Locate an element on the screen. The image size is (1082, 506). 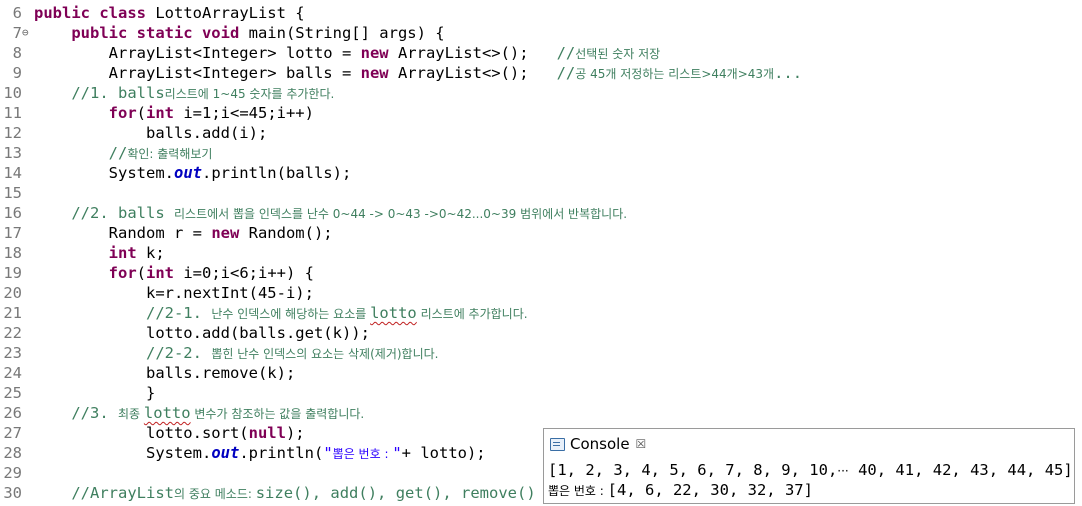
code-line: 11 for(int i=1;i<=45;i++) is located at coordinates (541, 113).